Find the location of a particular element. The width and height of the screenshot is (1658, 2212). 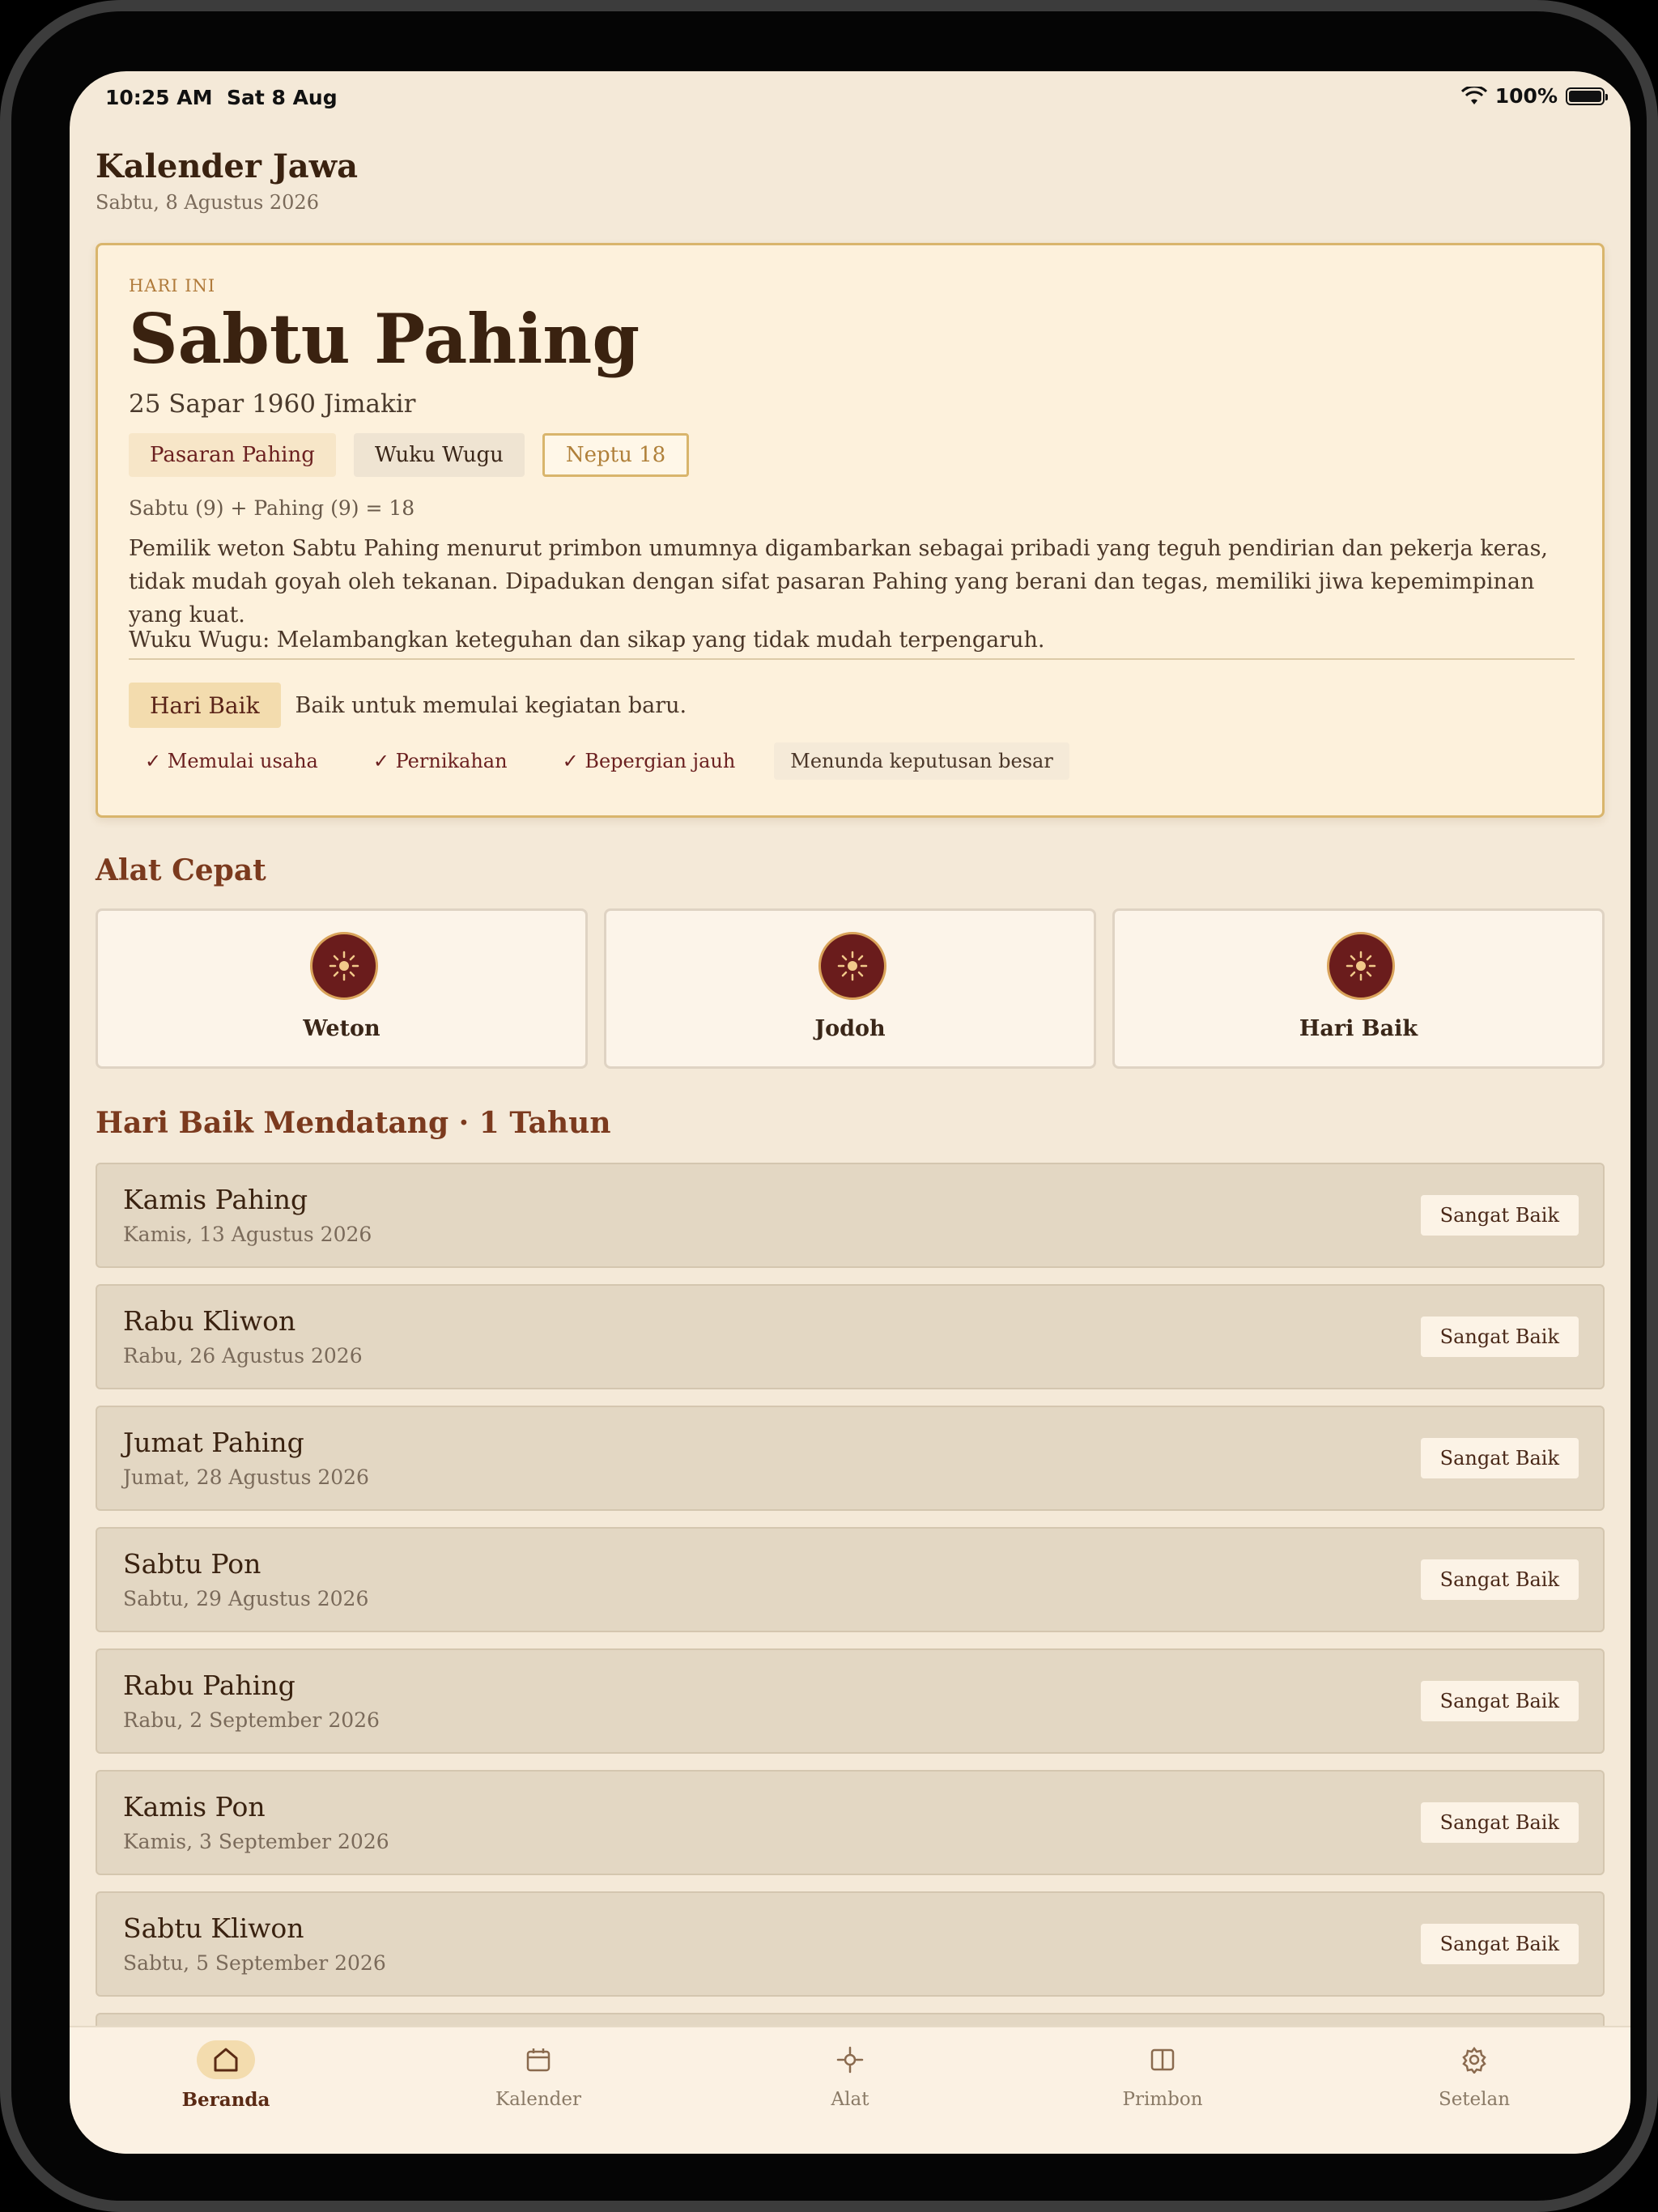

activity-tag: ✓ Memulai usaha is located at coordinates (231, 761).